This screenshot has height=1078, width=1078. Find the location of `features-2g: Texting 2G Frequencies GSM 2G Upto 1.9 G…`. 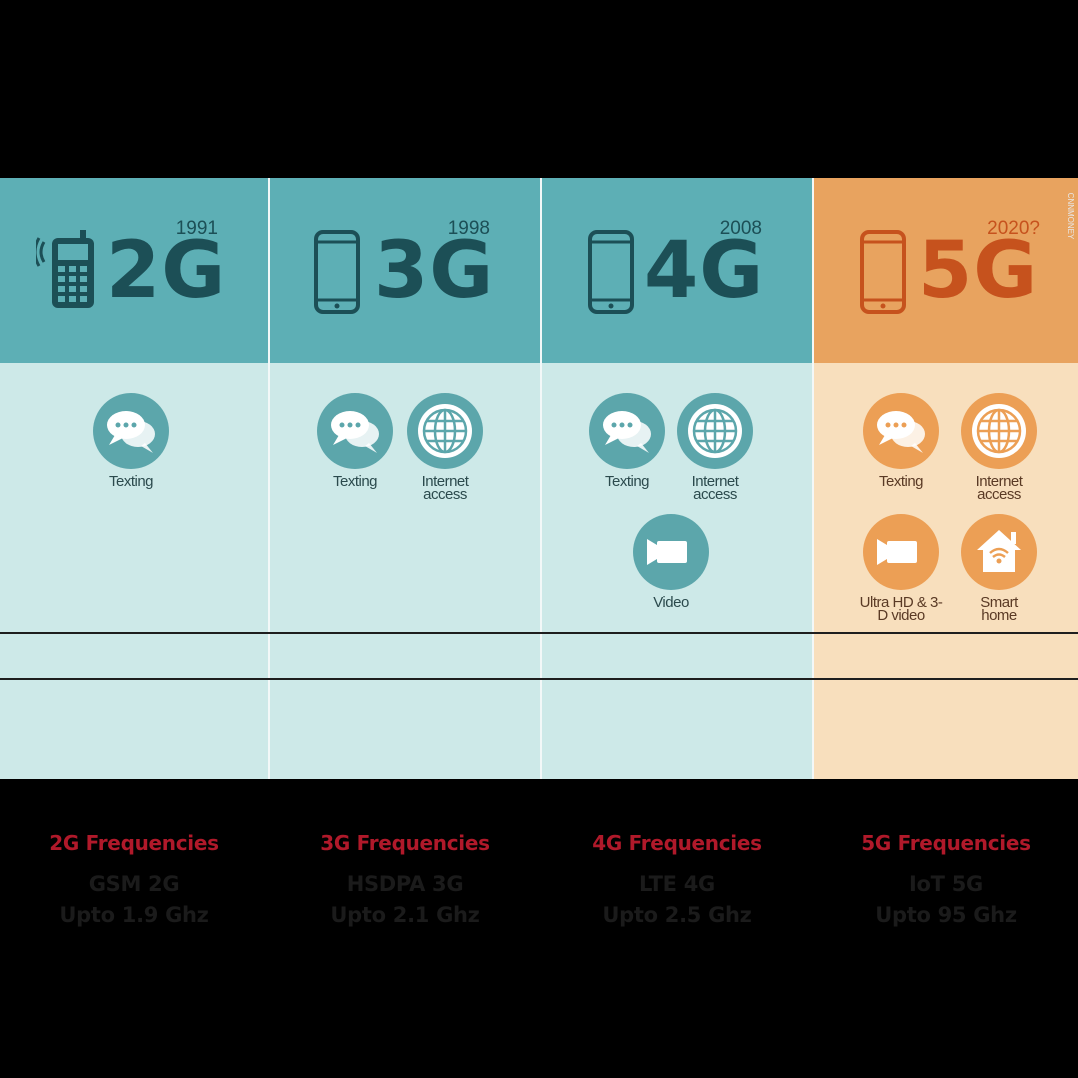

features-2g: Texting 2G Frequencies GSM 2G Upto 1.9 G… is located at coordinates (134, 645).